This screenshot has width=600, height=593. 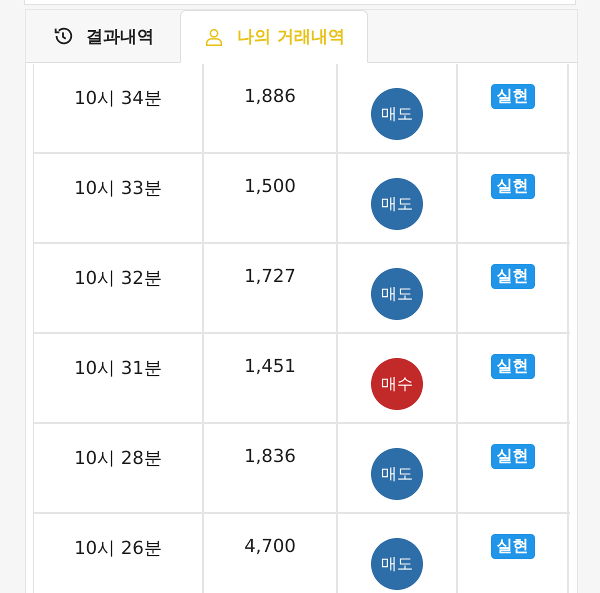 What do you see at coordinates (119, 553) in the screenshot?
I see `time-cell: 10시 26분` at bounding box center [119, 553].